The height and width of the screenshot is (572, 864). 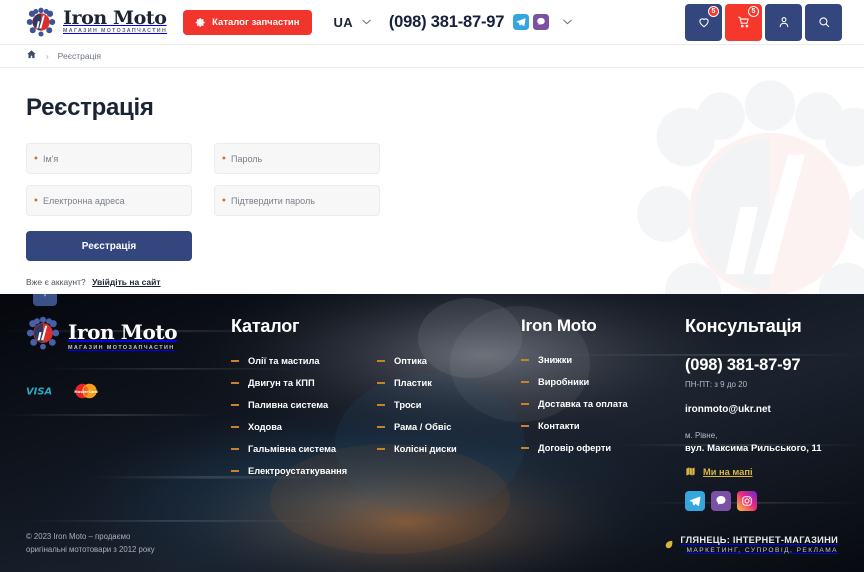 I want to click on name-input, so click(x=109, y=158).